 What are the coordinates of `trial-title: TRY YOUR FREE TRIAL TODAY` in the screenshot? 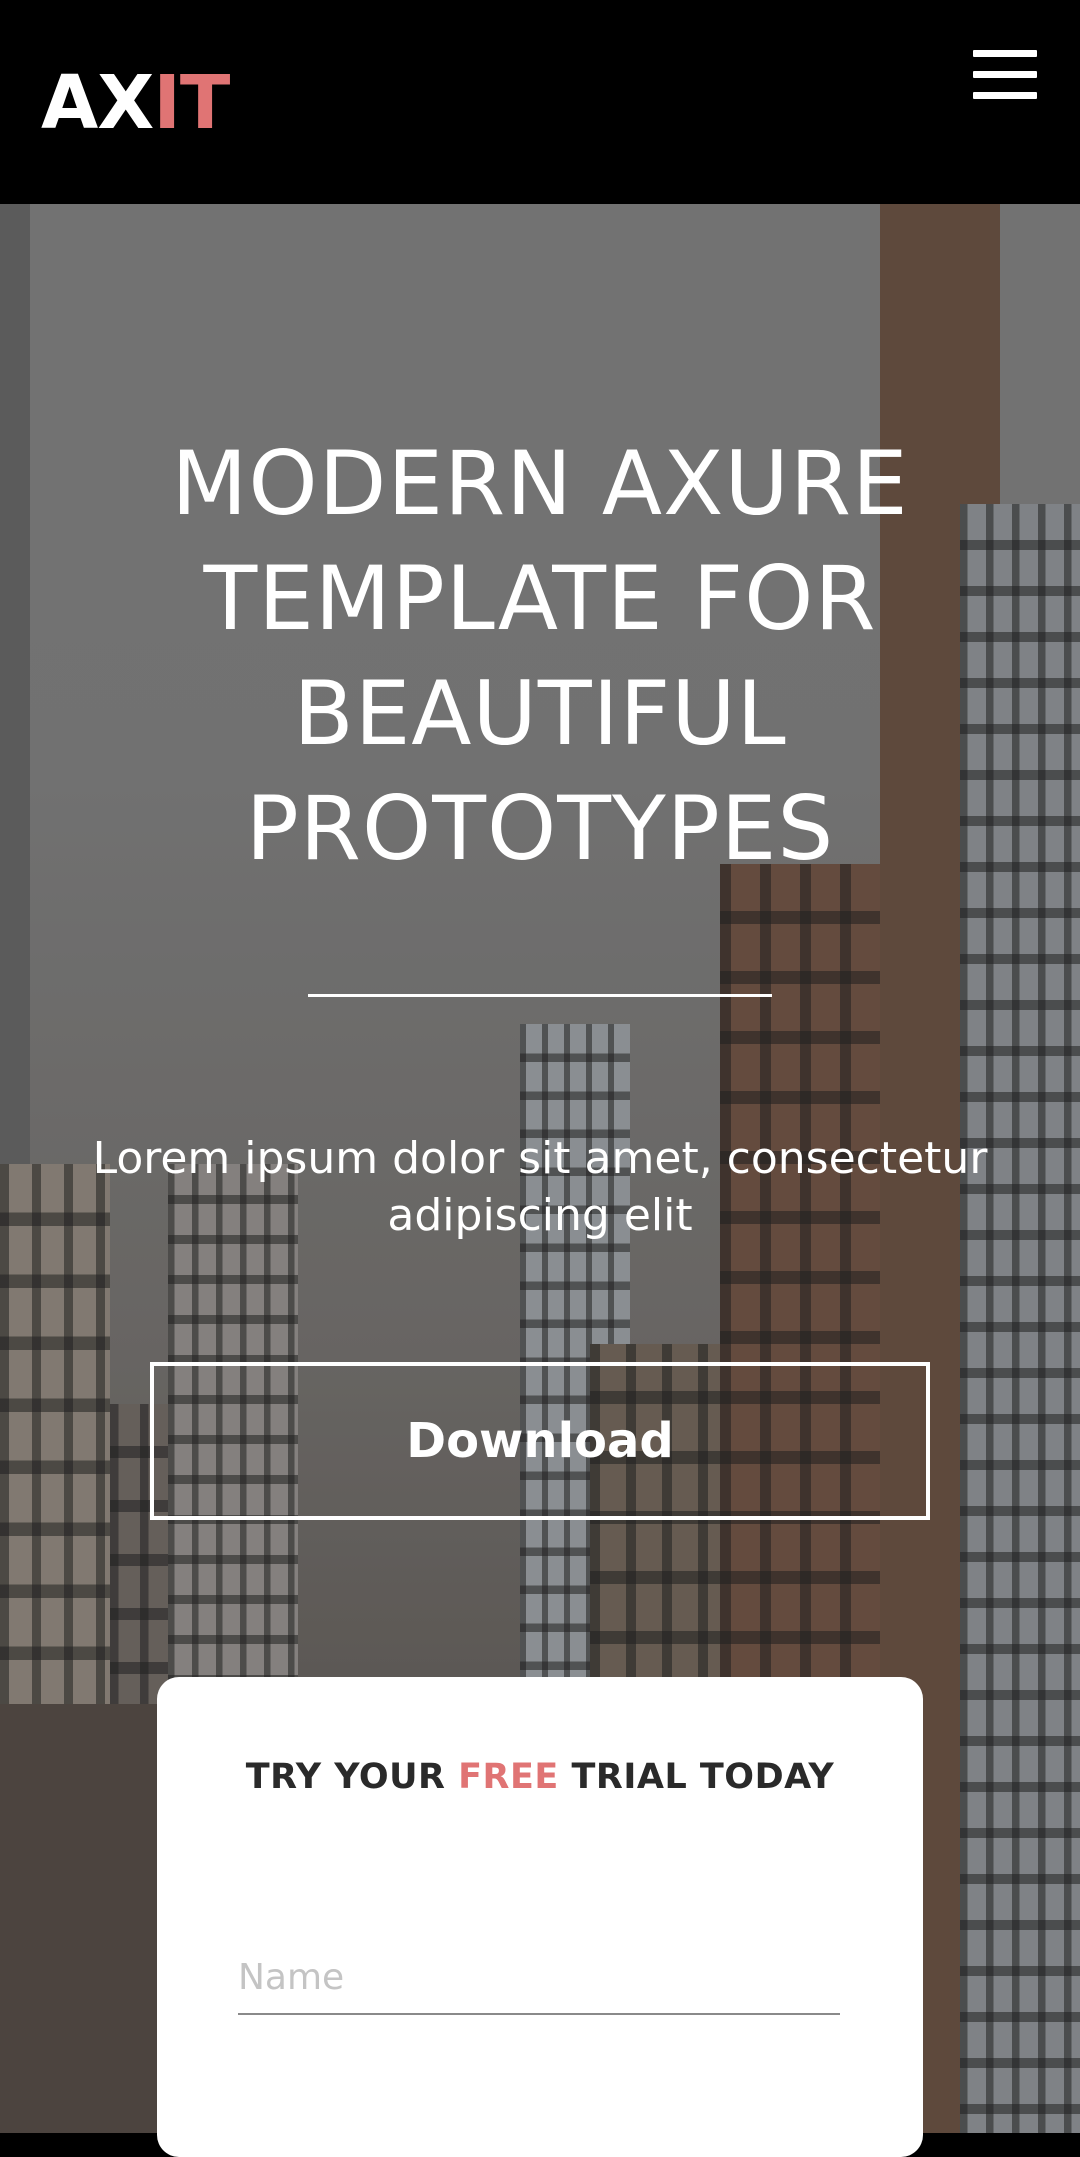 It's located at (540, 1777).